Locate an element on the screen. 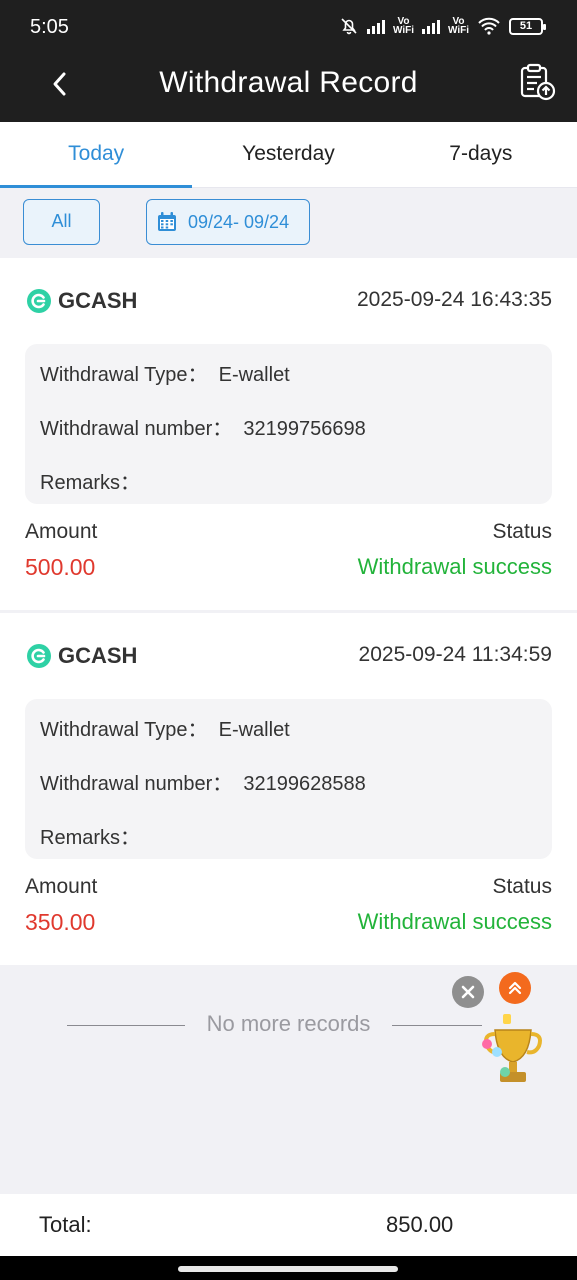 The height and width of the screenshot is (1280, 577). tab-7-days: 7-days is located at coordinates (481, 154).